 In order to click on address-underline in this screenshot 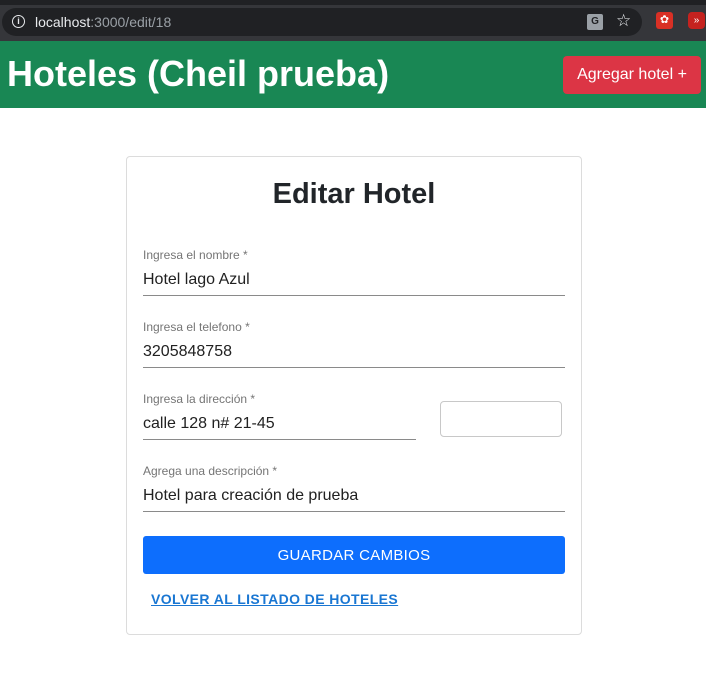, I will do `click(279, 439)`.